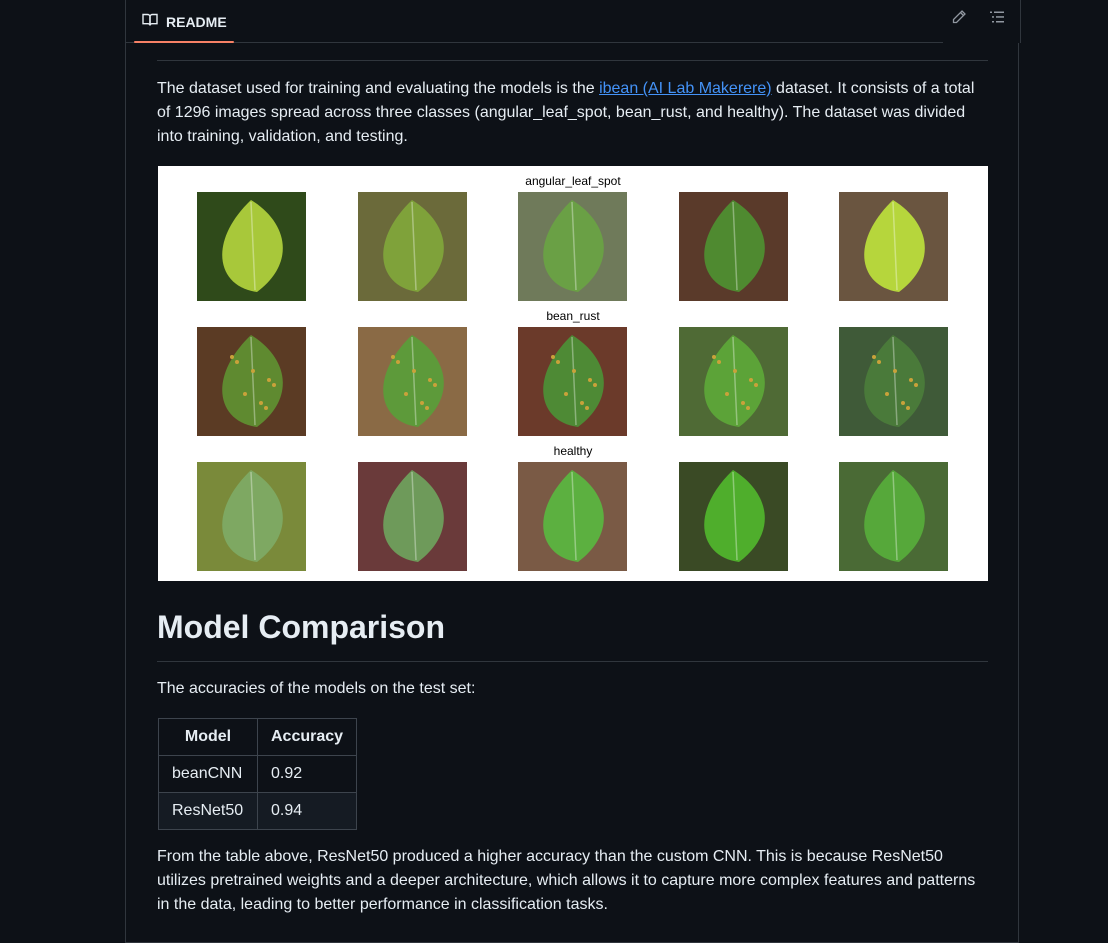 This screenshot has height=943, width=1108. I want to click on readme-tabbar: README, so click(573, 21).